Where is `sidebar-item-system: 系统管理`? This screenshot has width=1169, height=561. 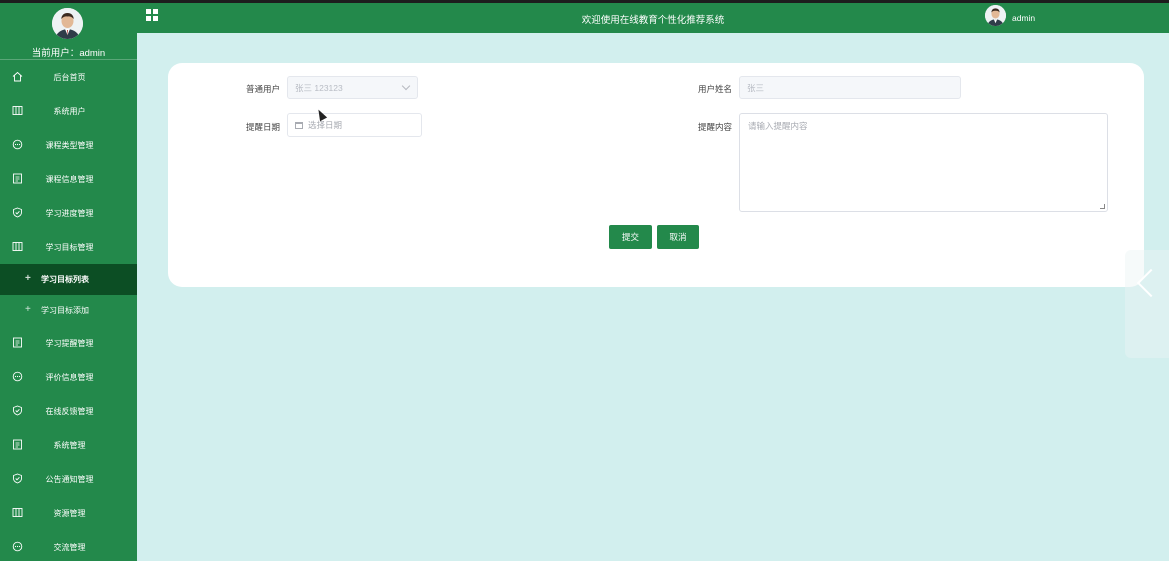 sidebar-item-system: 系统管理 is located at coordinates (68, 445).